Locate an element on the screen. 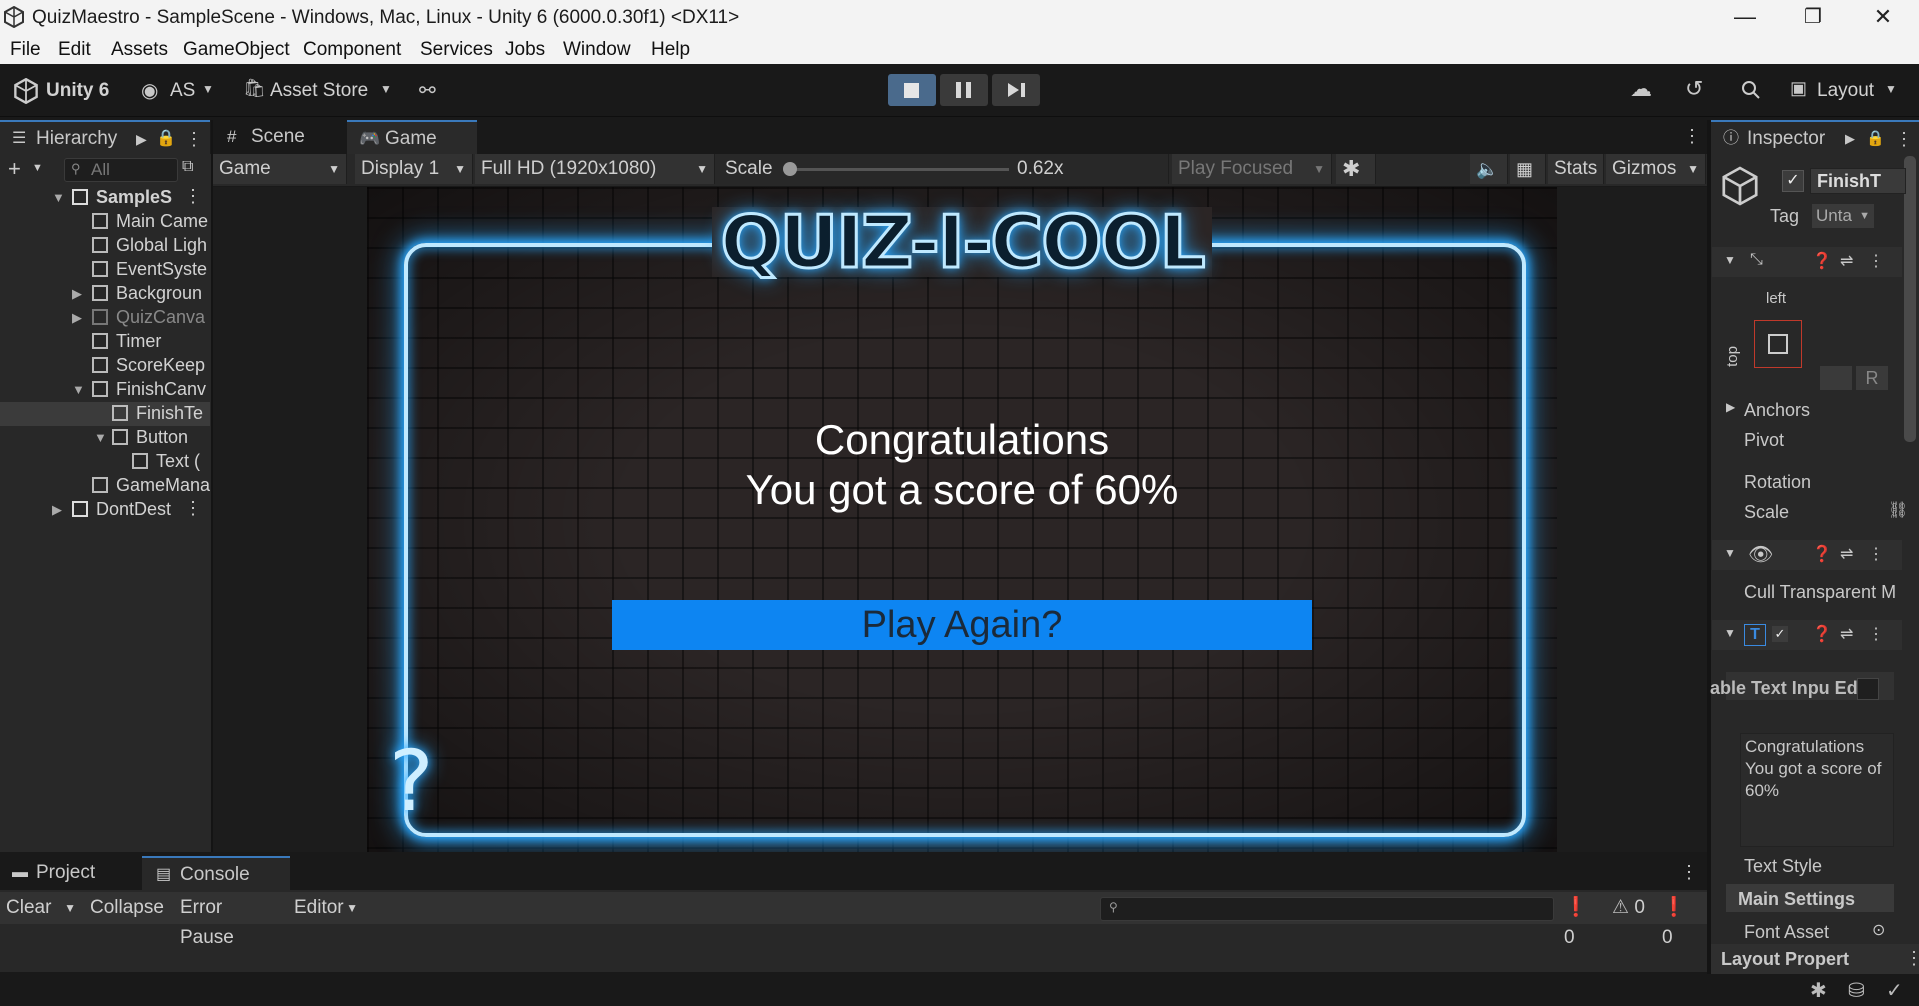 The height and width of the screenshot is (1006, 1919). history-icon: ↺ is located at coordinates (1694, 89).